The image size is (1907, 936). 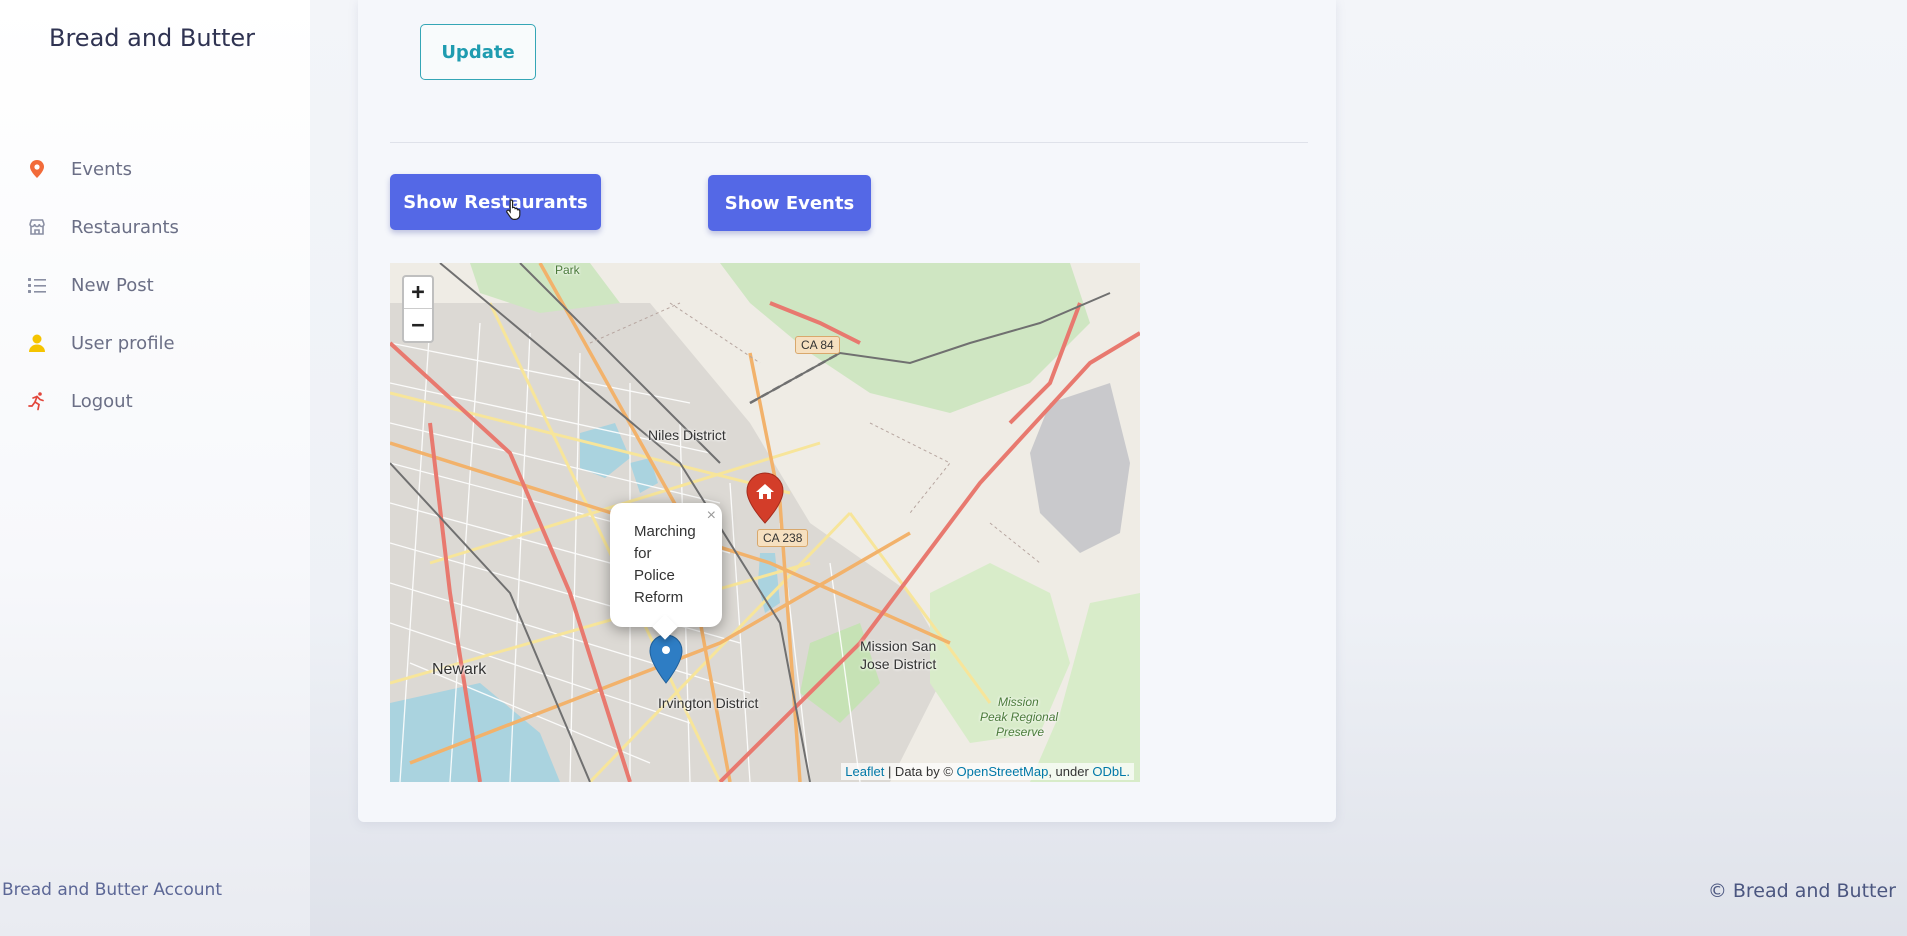 What do you see at coordinates (920, 771) in the screenshot?
I see `attribution-text: | Data by ©` at bounding box center [920, 771].